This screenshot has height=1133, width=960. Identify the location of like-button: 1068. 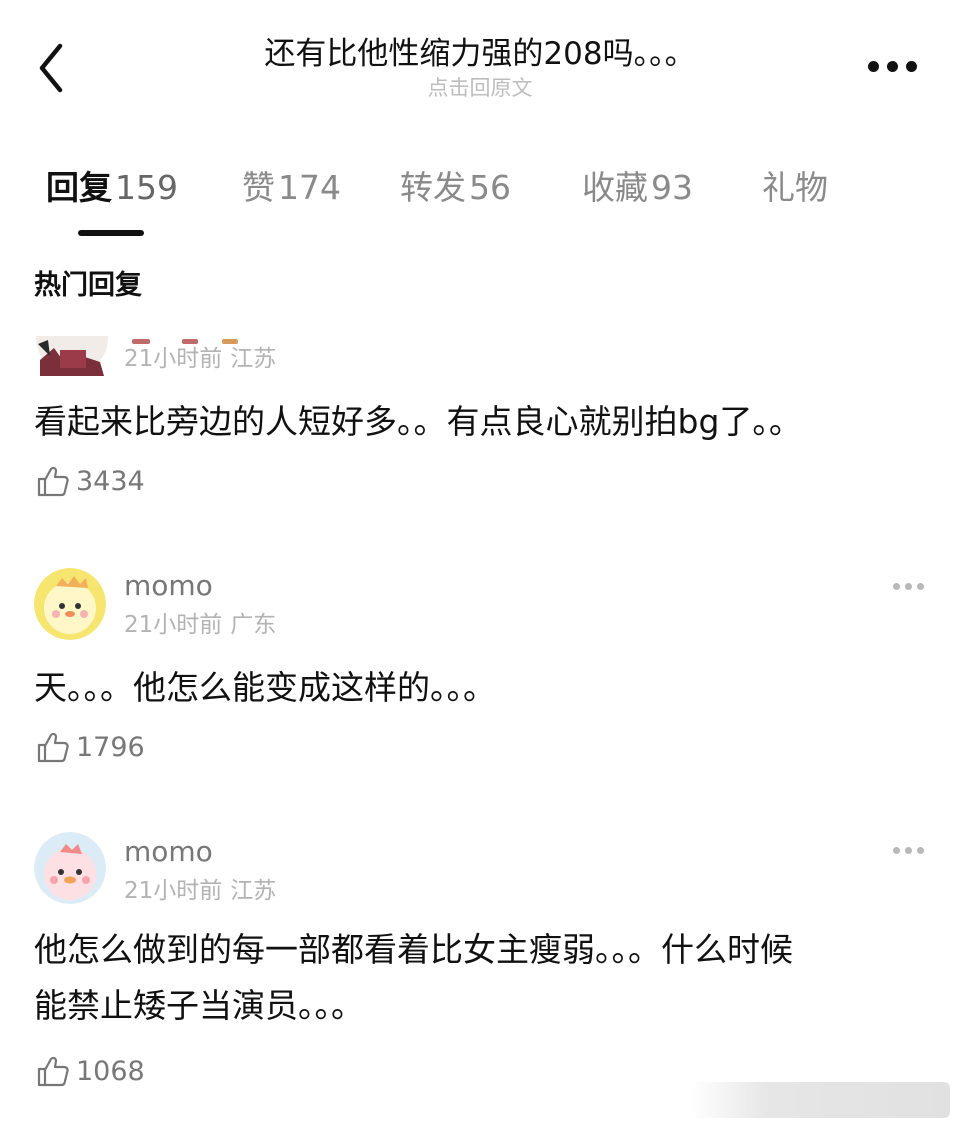
(106, 1072).